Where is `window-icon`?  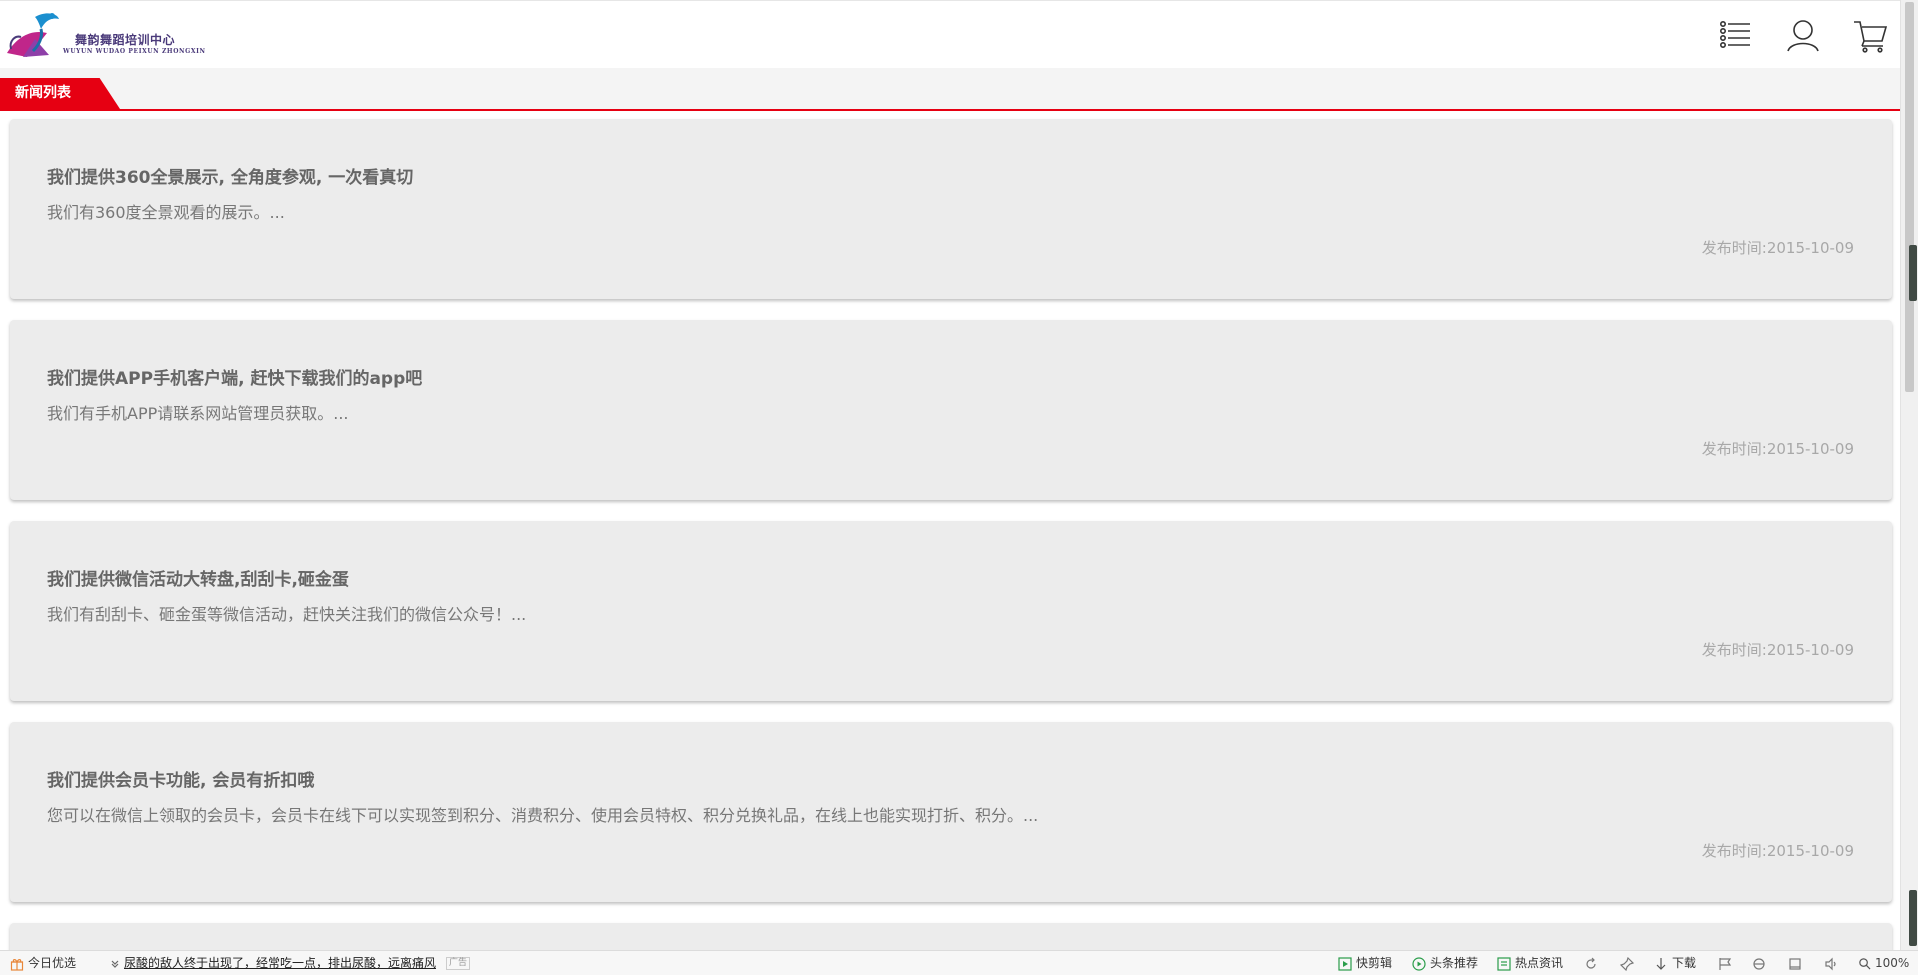 window-icon is located at coordinates (1795, 963).